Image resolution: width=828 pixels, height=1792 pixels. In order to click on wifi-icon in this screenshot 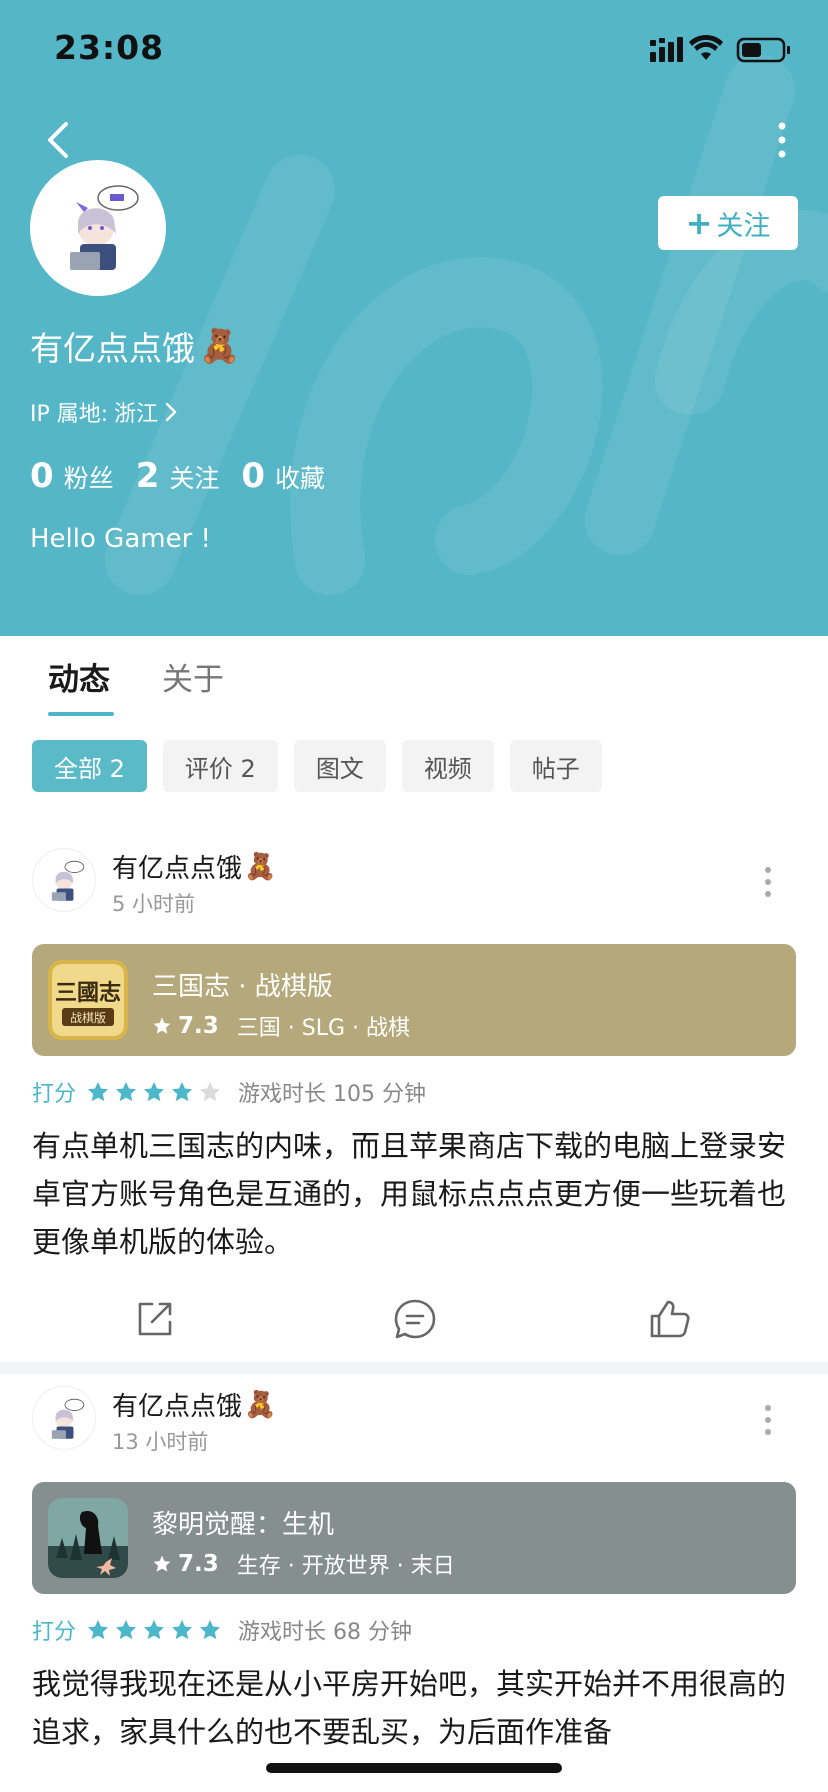, I will do `click(706, 47)`.